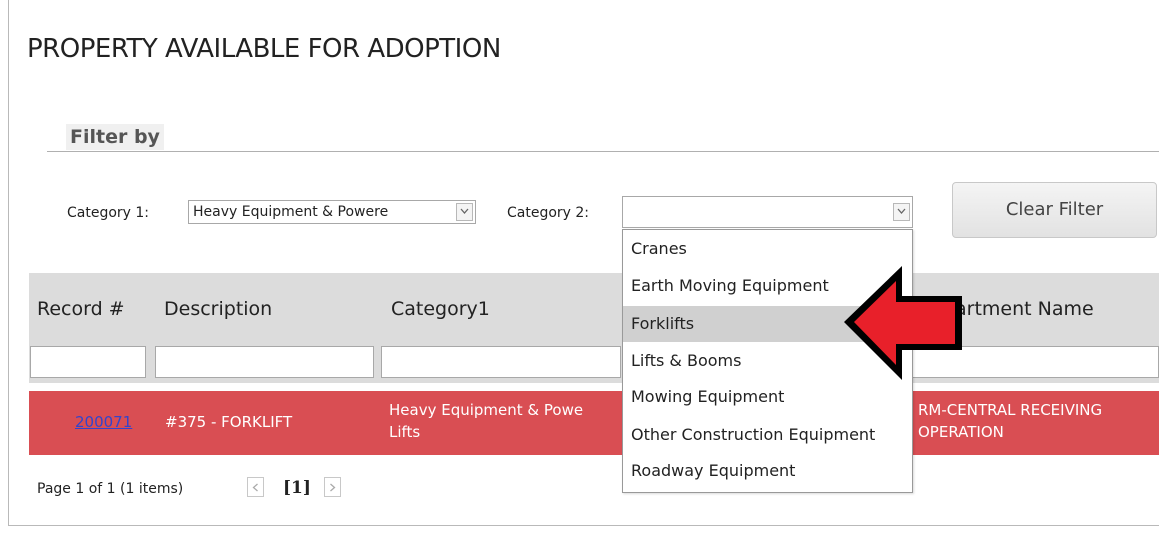 The height and width of the screenshot is (533, 1159). What do you see at coordinates (440, 309) in the screenshot?
I see `column-header-category1: Category1` at bounding box center [440, 309].